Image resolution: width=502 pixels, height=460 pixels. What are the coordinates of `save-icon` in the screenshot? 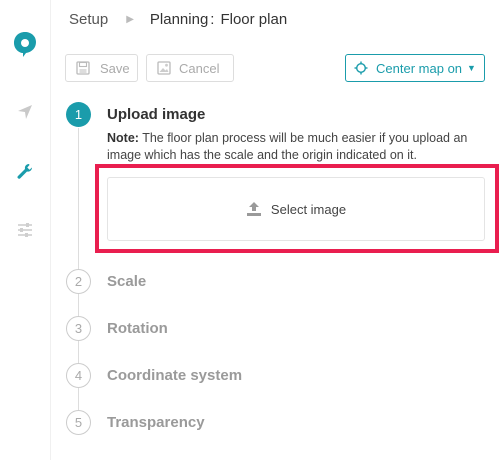 It's located at (83, 68).